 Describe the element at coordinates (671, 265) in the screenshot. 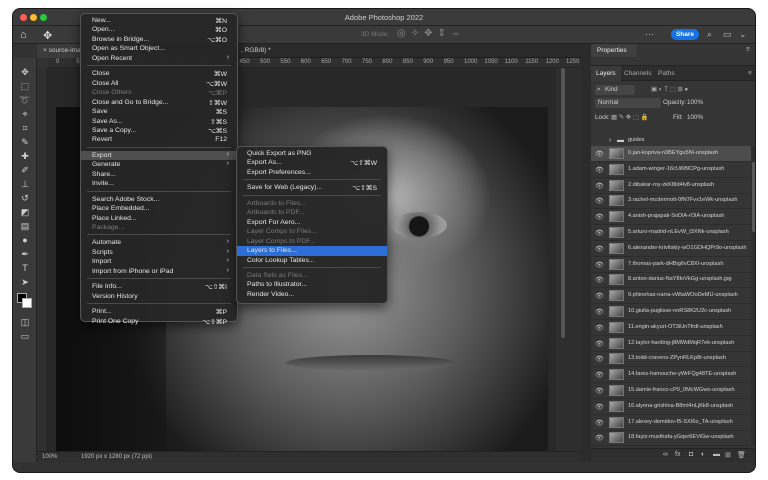

I see `layer-row: 👁 7.thomas-park-dHBig6vC8XI-unsplash` at that location.